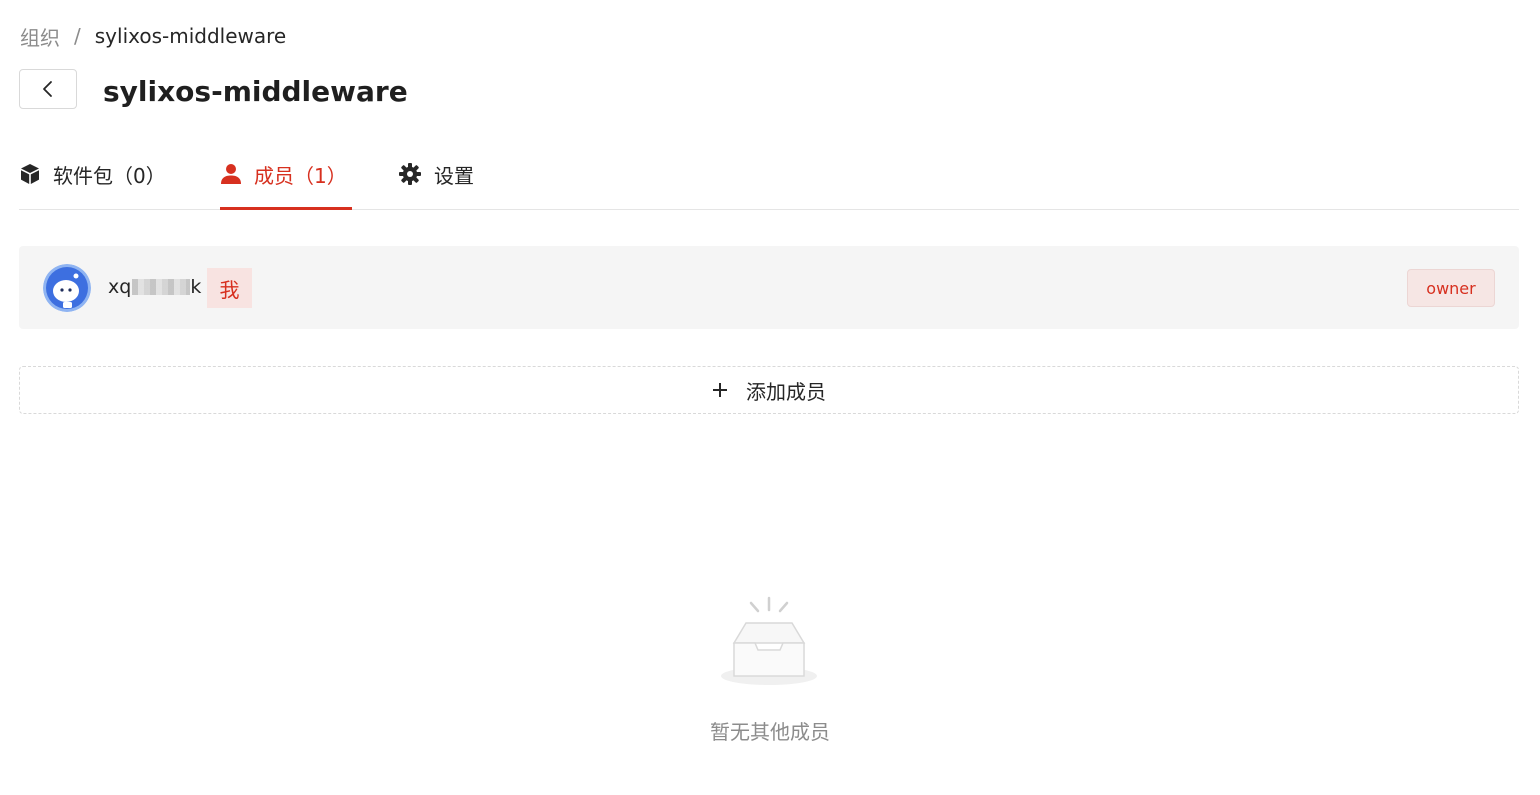  Describe the element at coordinates (769, 287) in the screenshot. I see `member-row: xq k 我 owner` at that location.